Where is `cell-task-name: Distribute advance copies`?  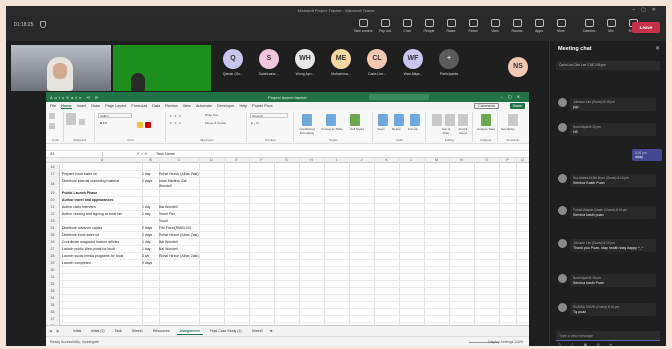 cell-task-name: Distribute advance copies is located at coordinates (102, 228).